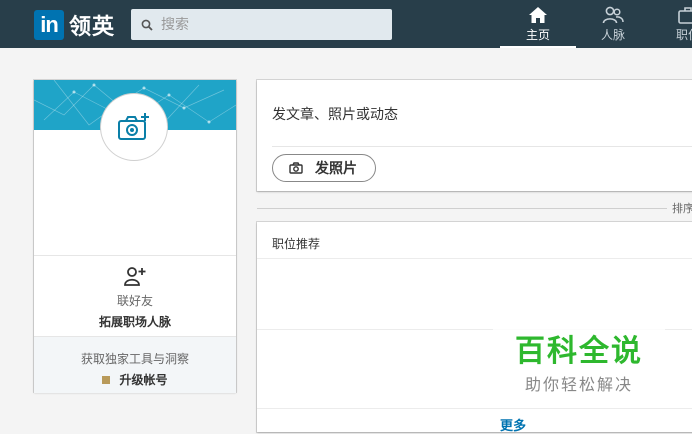 The image size is (692, 434). What do you see at coordinates (271, 24) in the screenshot?
I see `search-input` at bounding box center [271, 24].